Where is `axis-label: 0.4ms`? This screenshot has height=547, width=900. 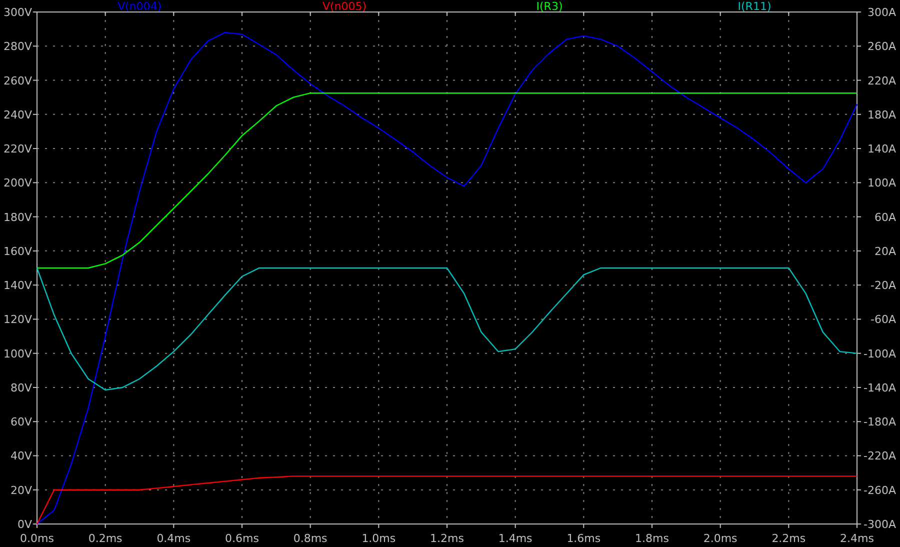
axis-label: 0.4ms is located at coordinates (173, 538).